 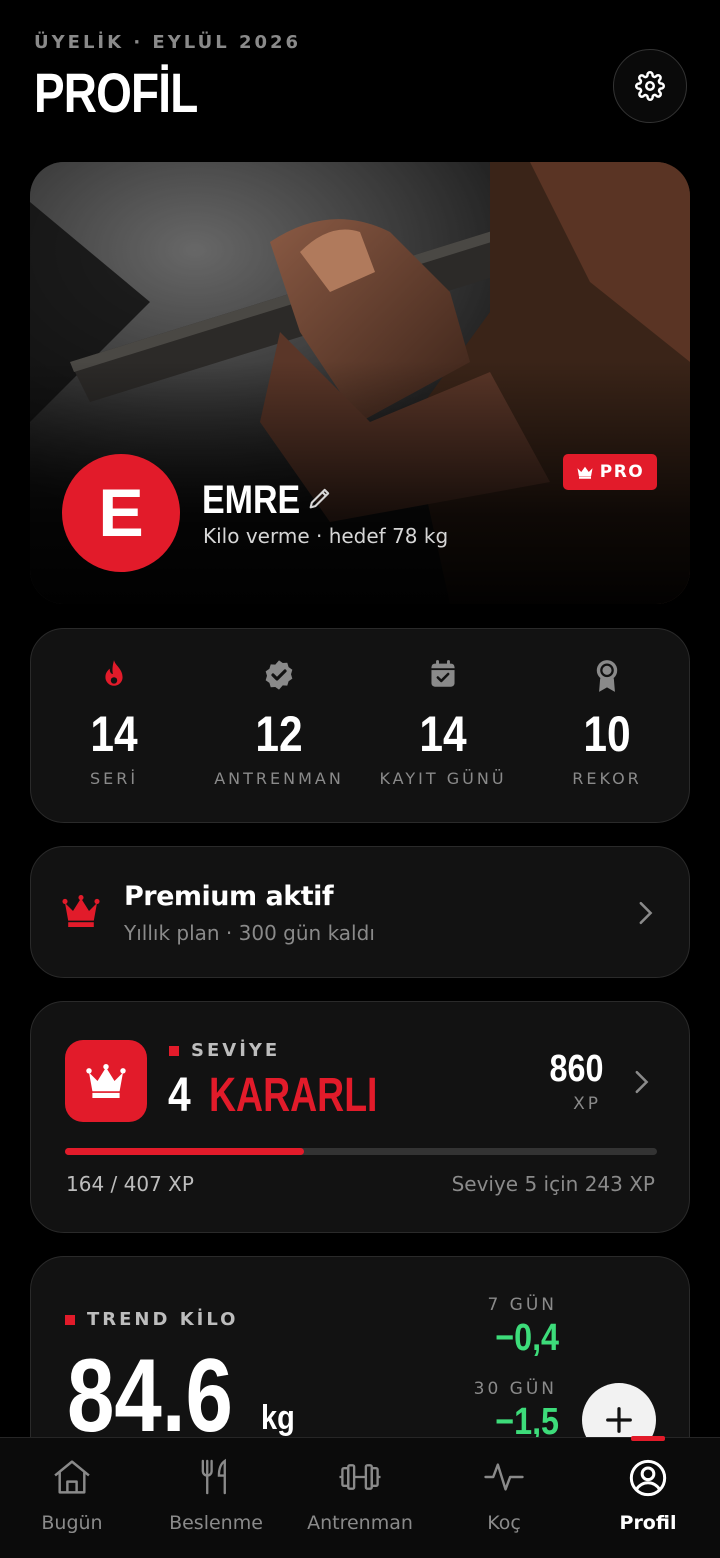 What do you see at coordinates (527, 1338) in the screenshot?
I see `change-7d-value: −0,4` at bounding box center [527, 1338].